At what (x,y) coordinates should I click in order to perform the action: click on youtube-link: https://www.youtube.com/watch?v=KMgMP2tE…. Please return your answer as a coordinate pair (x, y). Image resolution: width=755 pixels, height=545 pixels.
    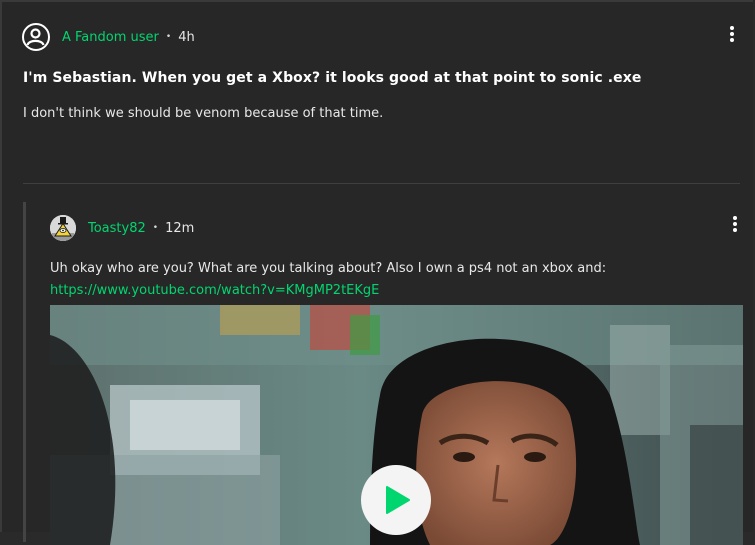
    Looking at the image, I should click on (214, 290).